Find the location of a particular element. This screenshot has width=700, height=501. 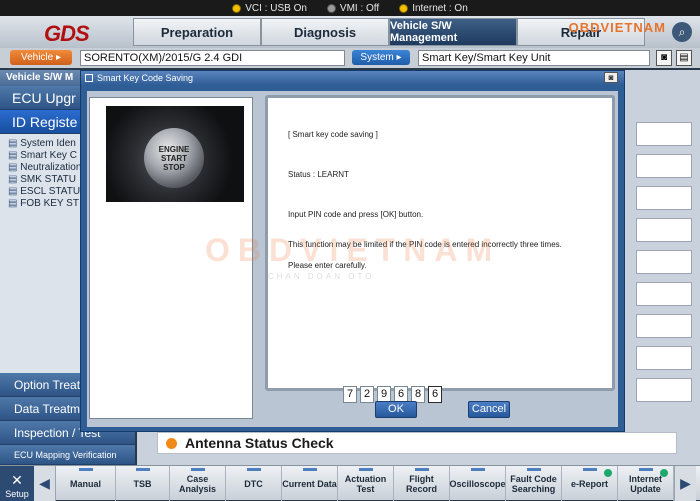

status-text: Status : LEARNT is located at coordinates (318, 174).